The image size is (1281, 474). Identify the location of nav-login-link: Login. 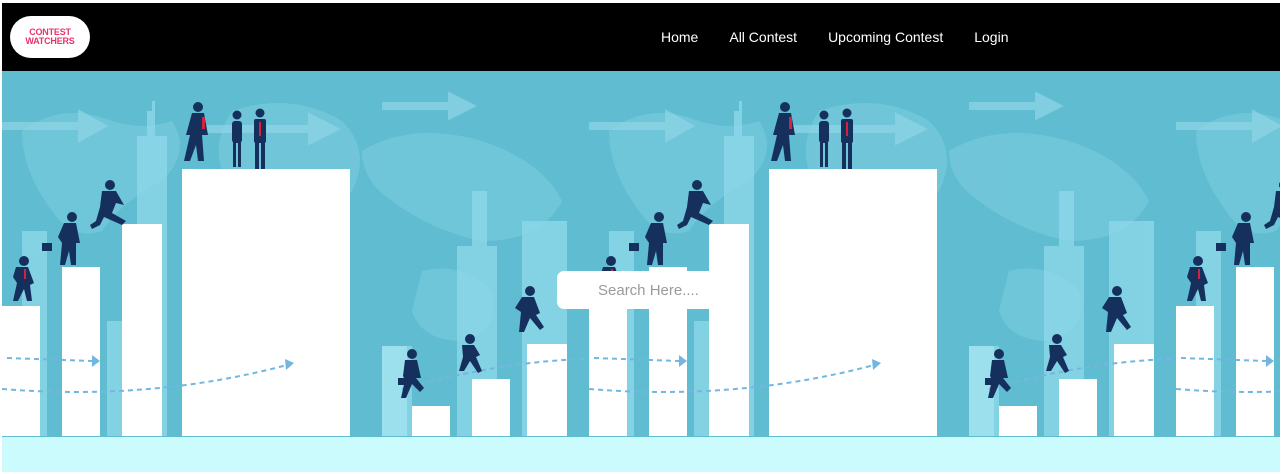
(991, 37).